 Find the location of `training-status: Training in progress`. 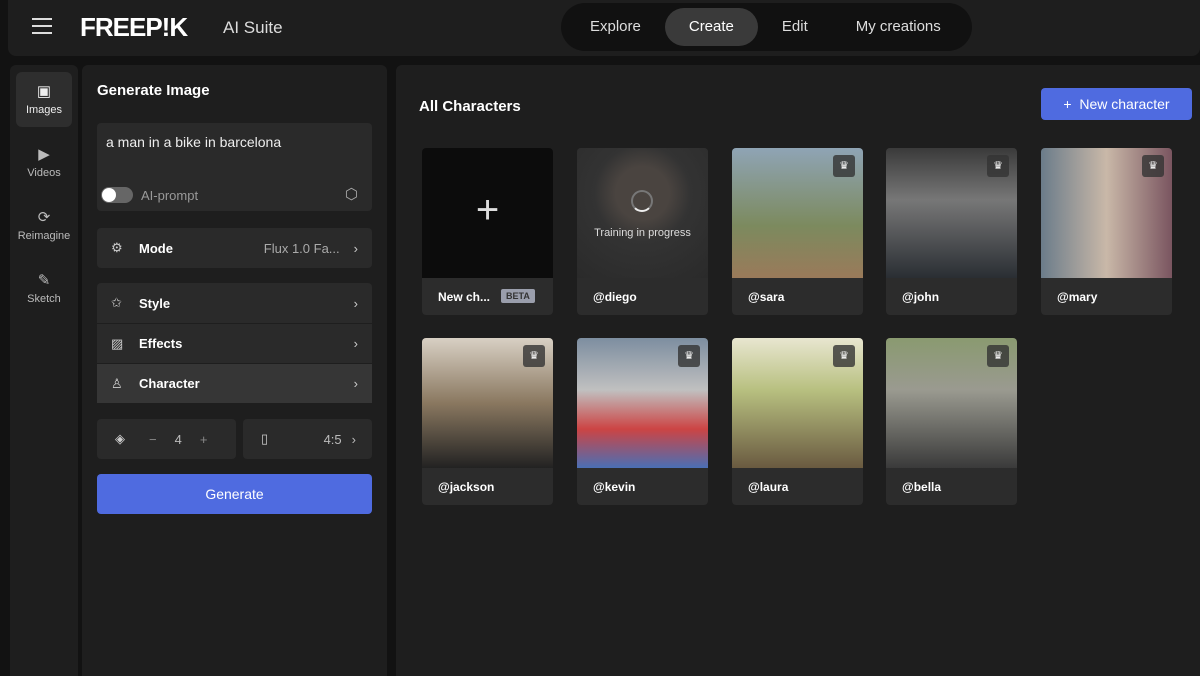

training-status: Training in progress is located at coordinates (642, 233).